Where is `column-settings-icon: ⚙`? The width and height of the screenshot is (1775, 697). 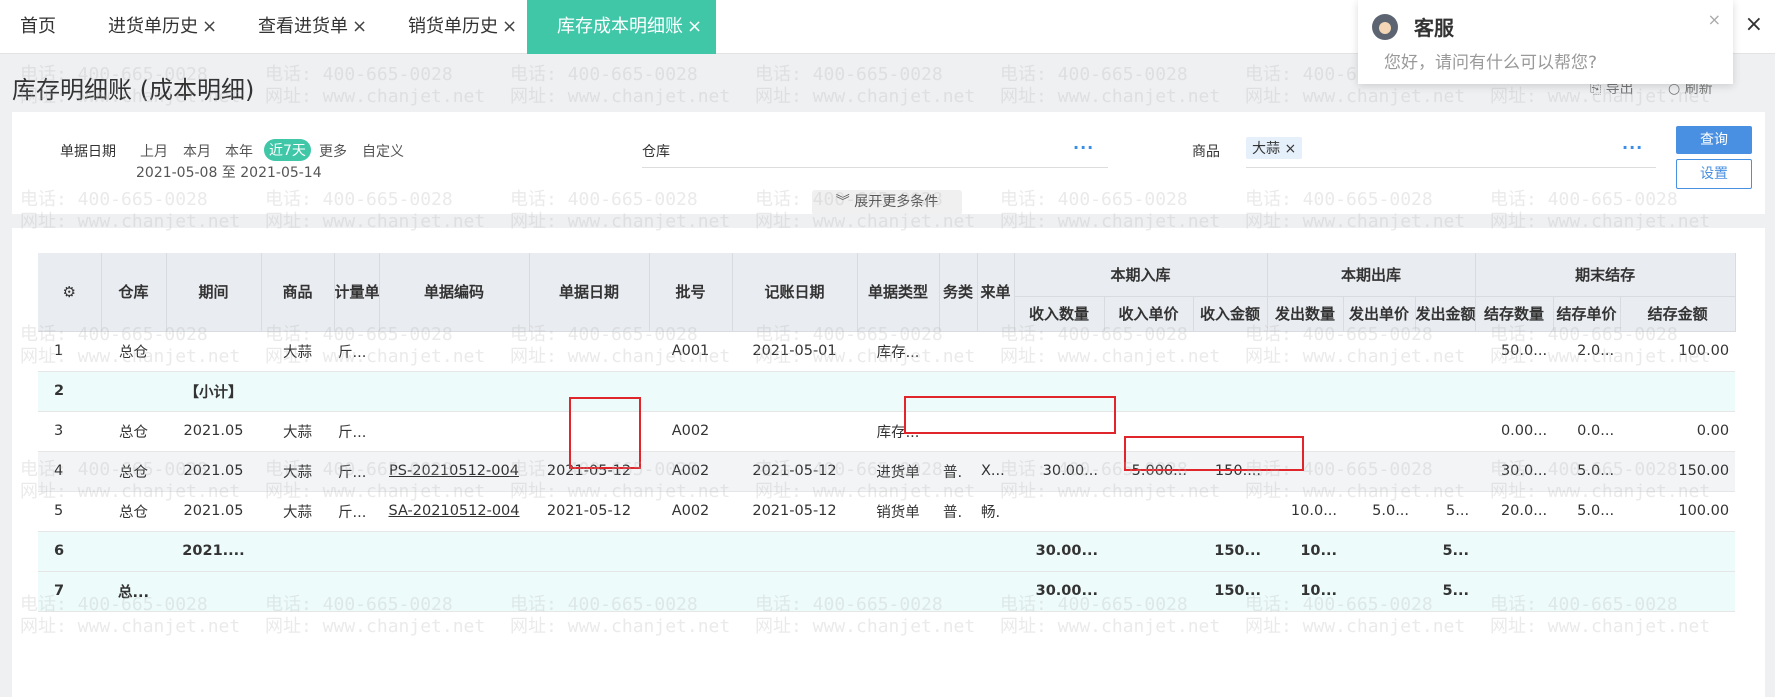 column-settings-icon: ⚙ is located at coordinates (70, 292).